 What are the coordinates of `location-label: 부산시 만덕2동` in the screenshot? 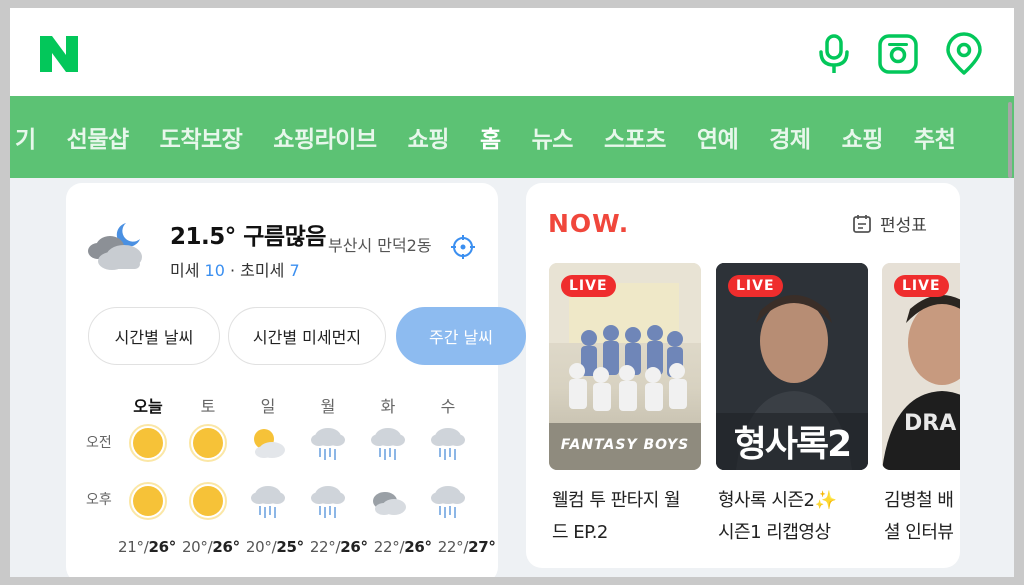 It's located at (380, 244).